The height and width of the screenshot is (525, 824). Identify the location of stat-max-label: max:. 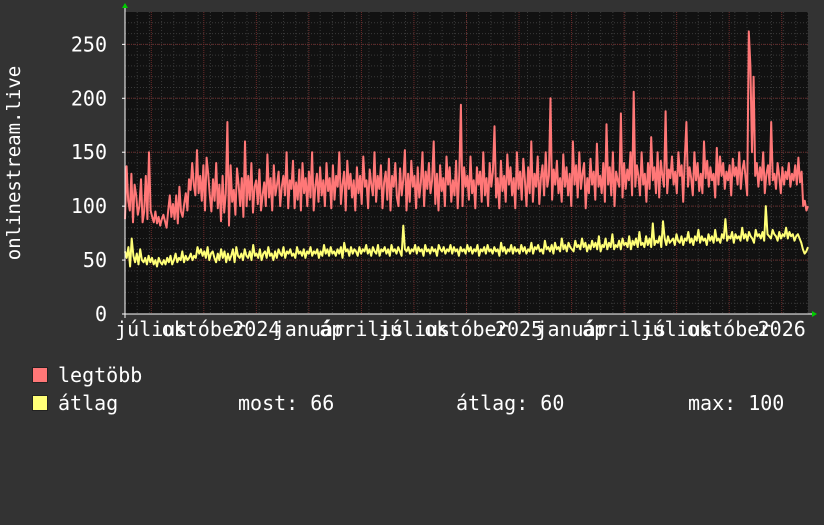
(712, 403).